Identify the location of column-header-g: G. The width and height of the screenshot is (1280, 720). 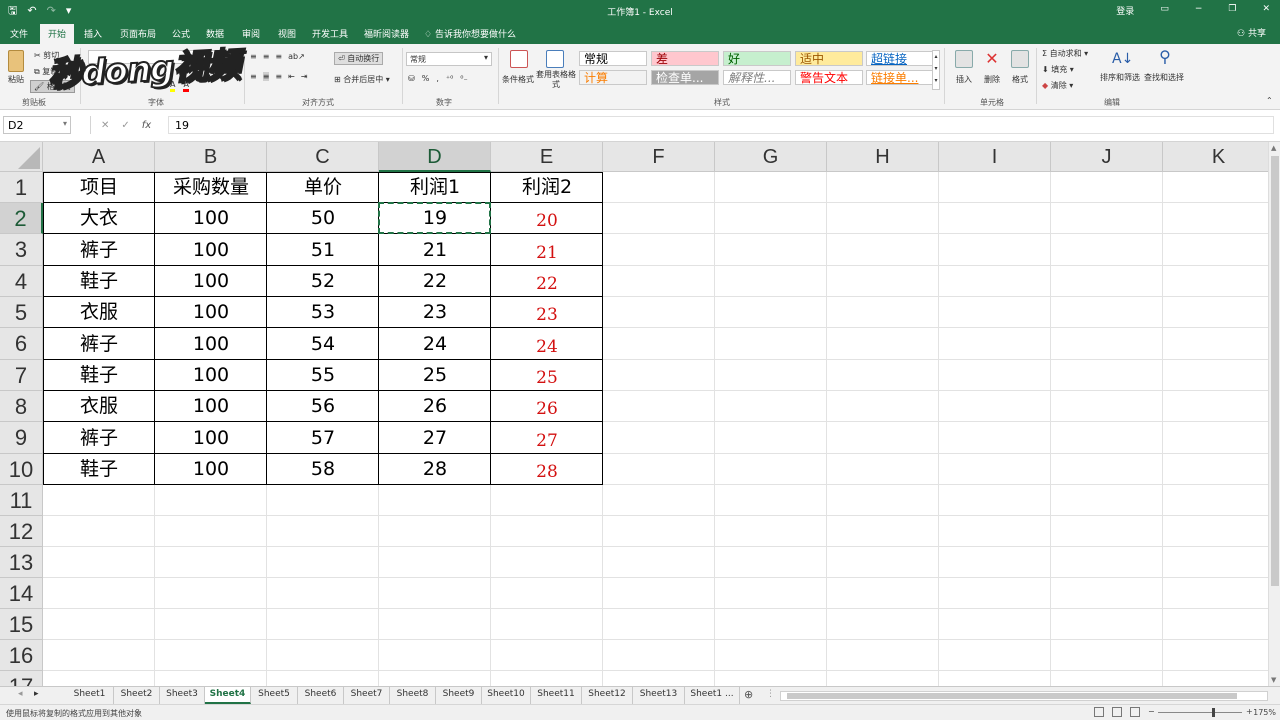
(771, 157).